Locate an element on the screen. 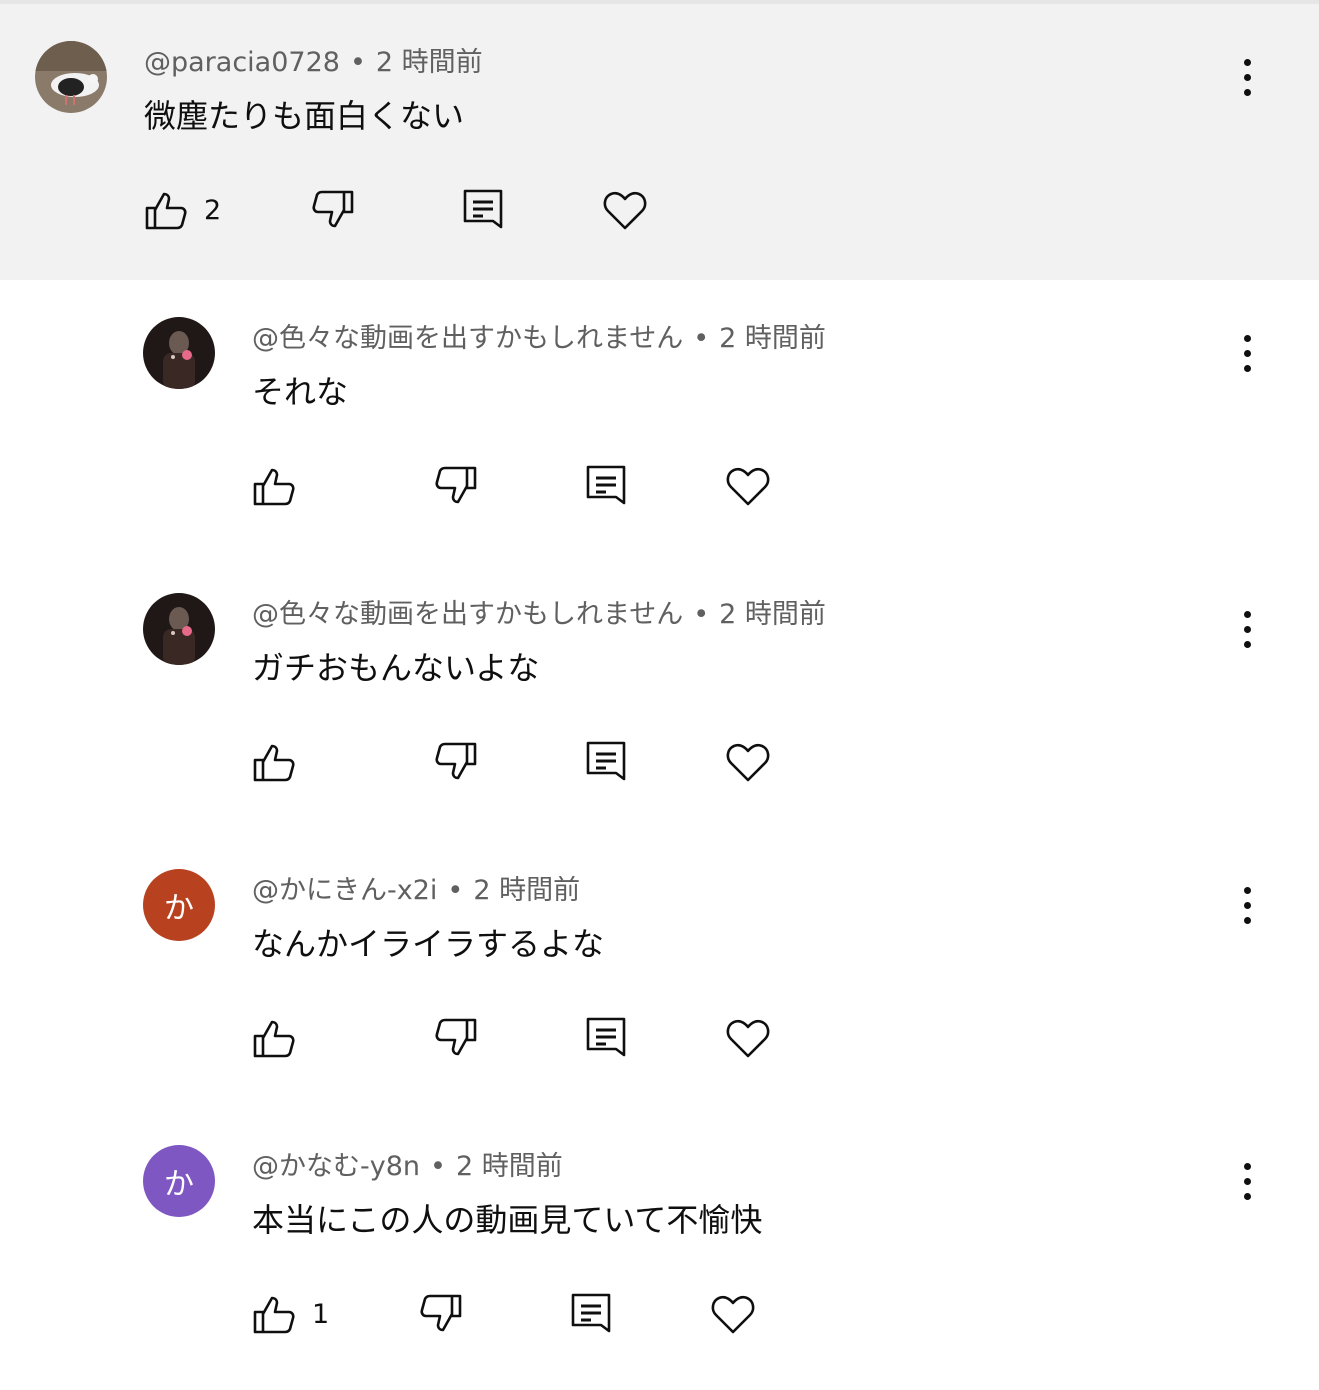  comment-text: 微塵たりも面白くない is located at coordinates (304, 116).